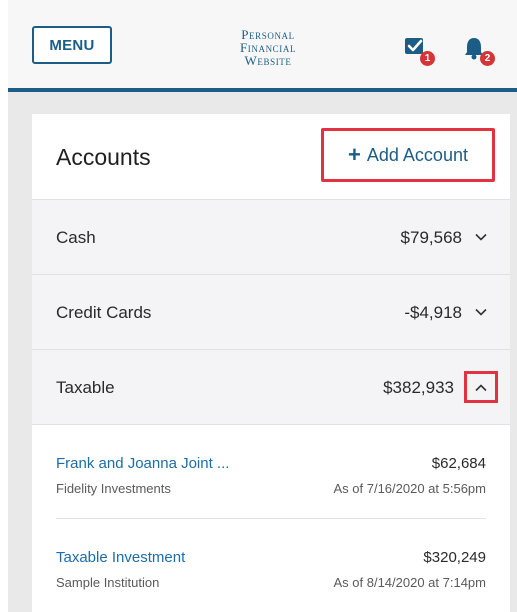 The height and width of the screenshot is (612, 517). What do you see at coordinates (410, 582) in the screenshot?
I see `as-of-date: As of 8/14/2020 at 7:14pm` at bounding box center [410, 582].